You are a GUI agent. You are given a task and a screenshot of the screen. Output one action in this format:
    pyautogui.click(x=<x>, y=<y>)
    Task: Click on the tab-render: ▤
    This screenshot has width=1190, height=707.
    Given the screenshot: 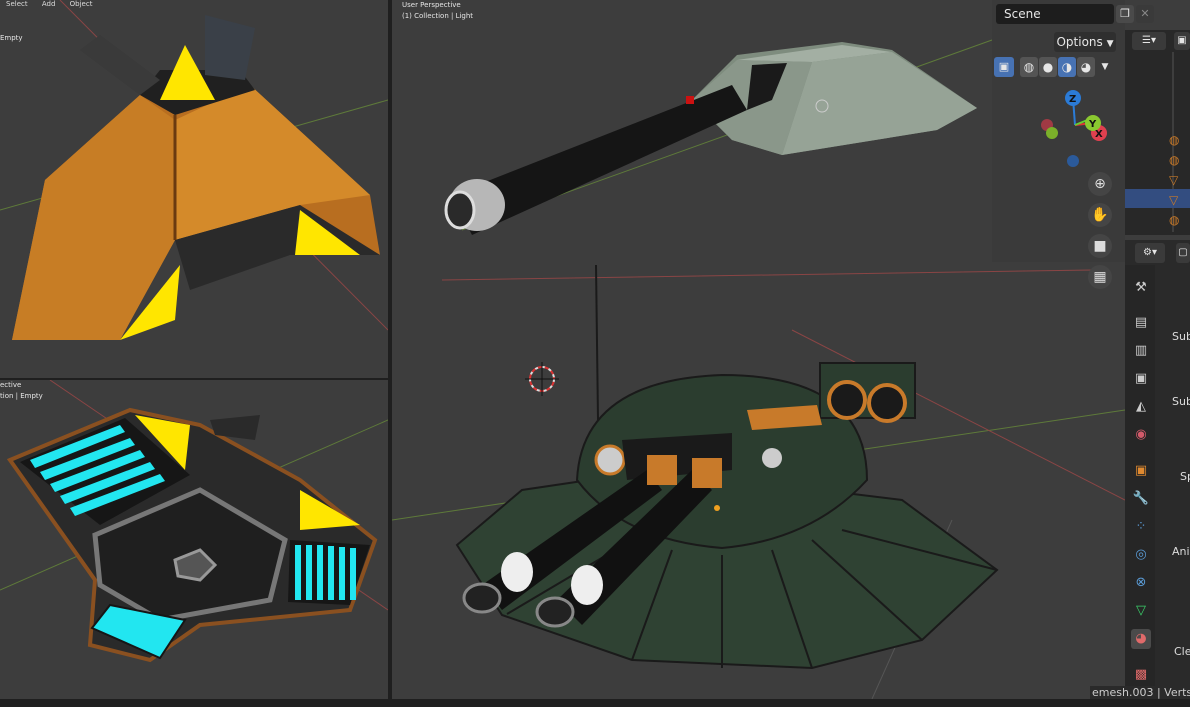 What is the action you would take?
    pyautogui.click(x=1141, y=323)
    